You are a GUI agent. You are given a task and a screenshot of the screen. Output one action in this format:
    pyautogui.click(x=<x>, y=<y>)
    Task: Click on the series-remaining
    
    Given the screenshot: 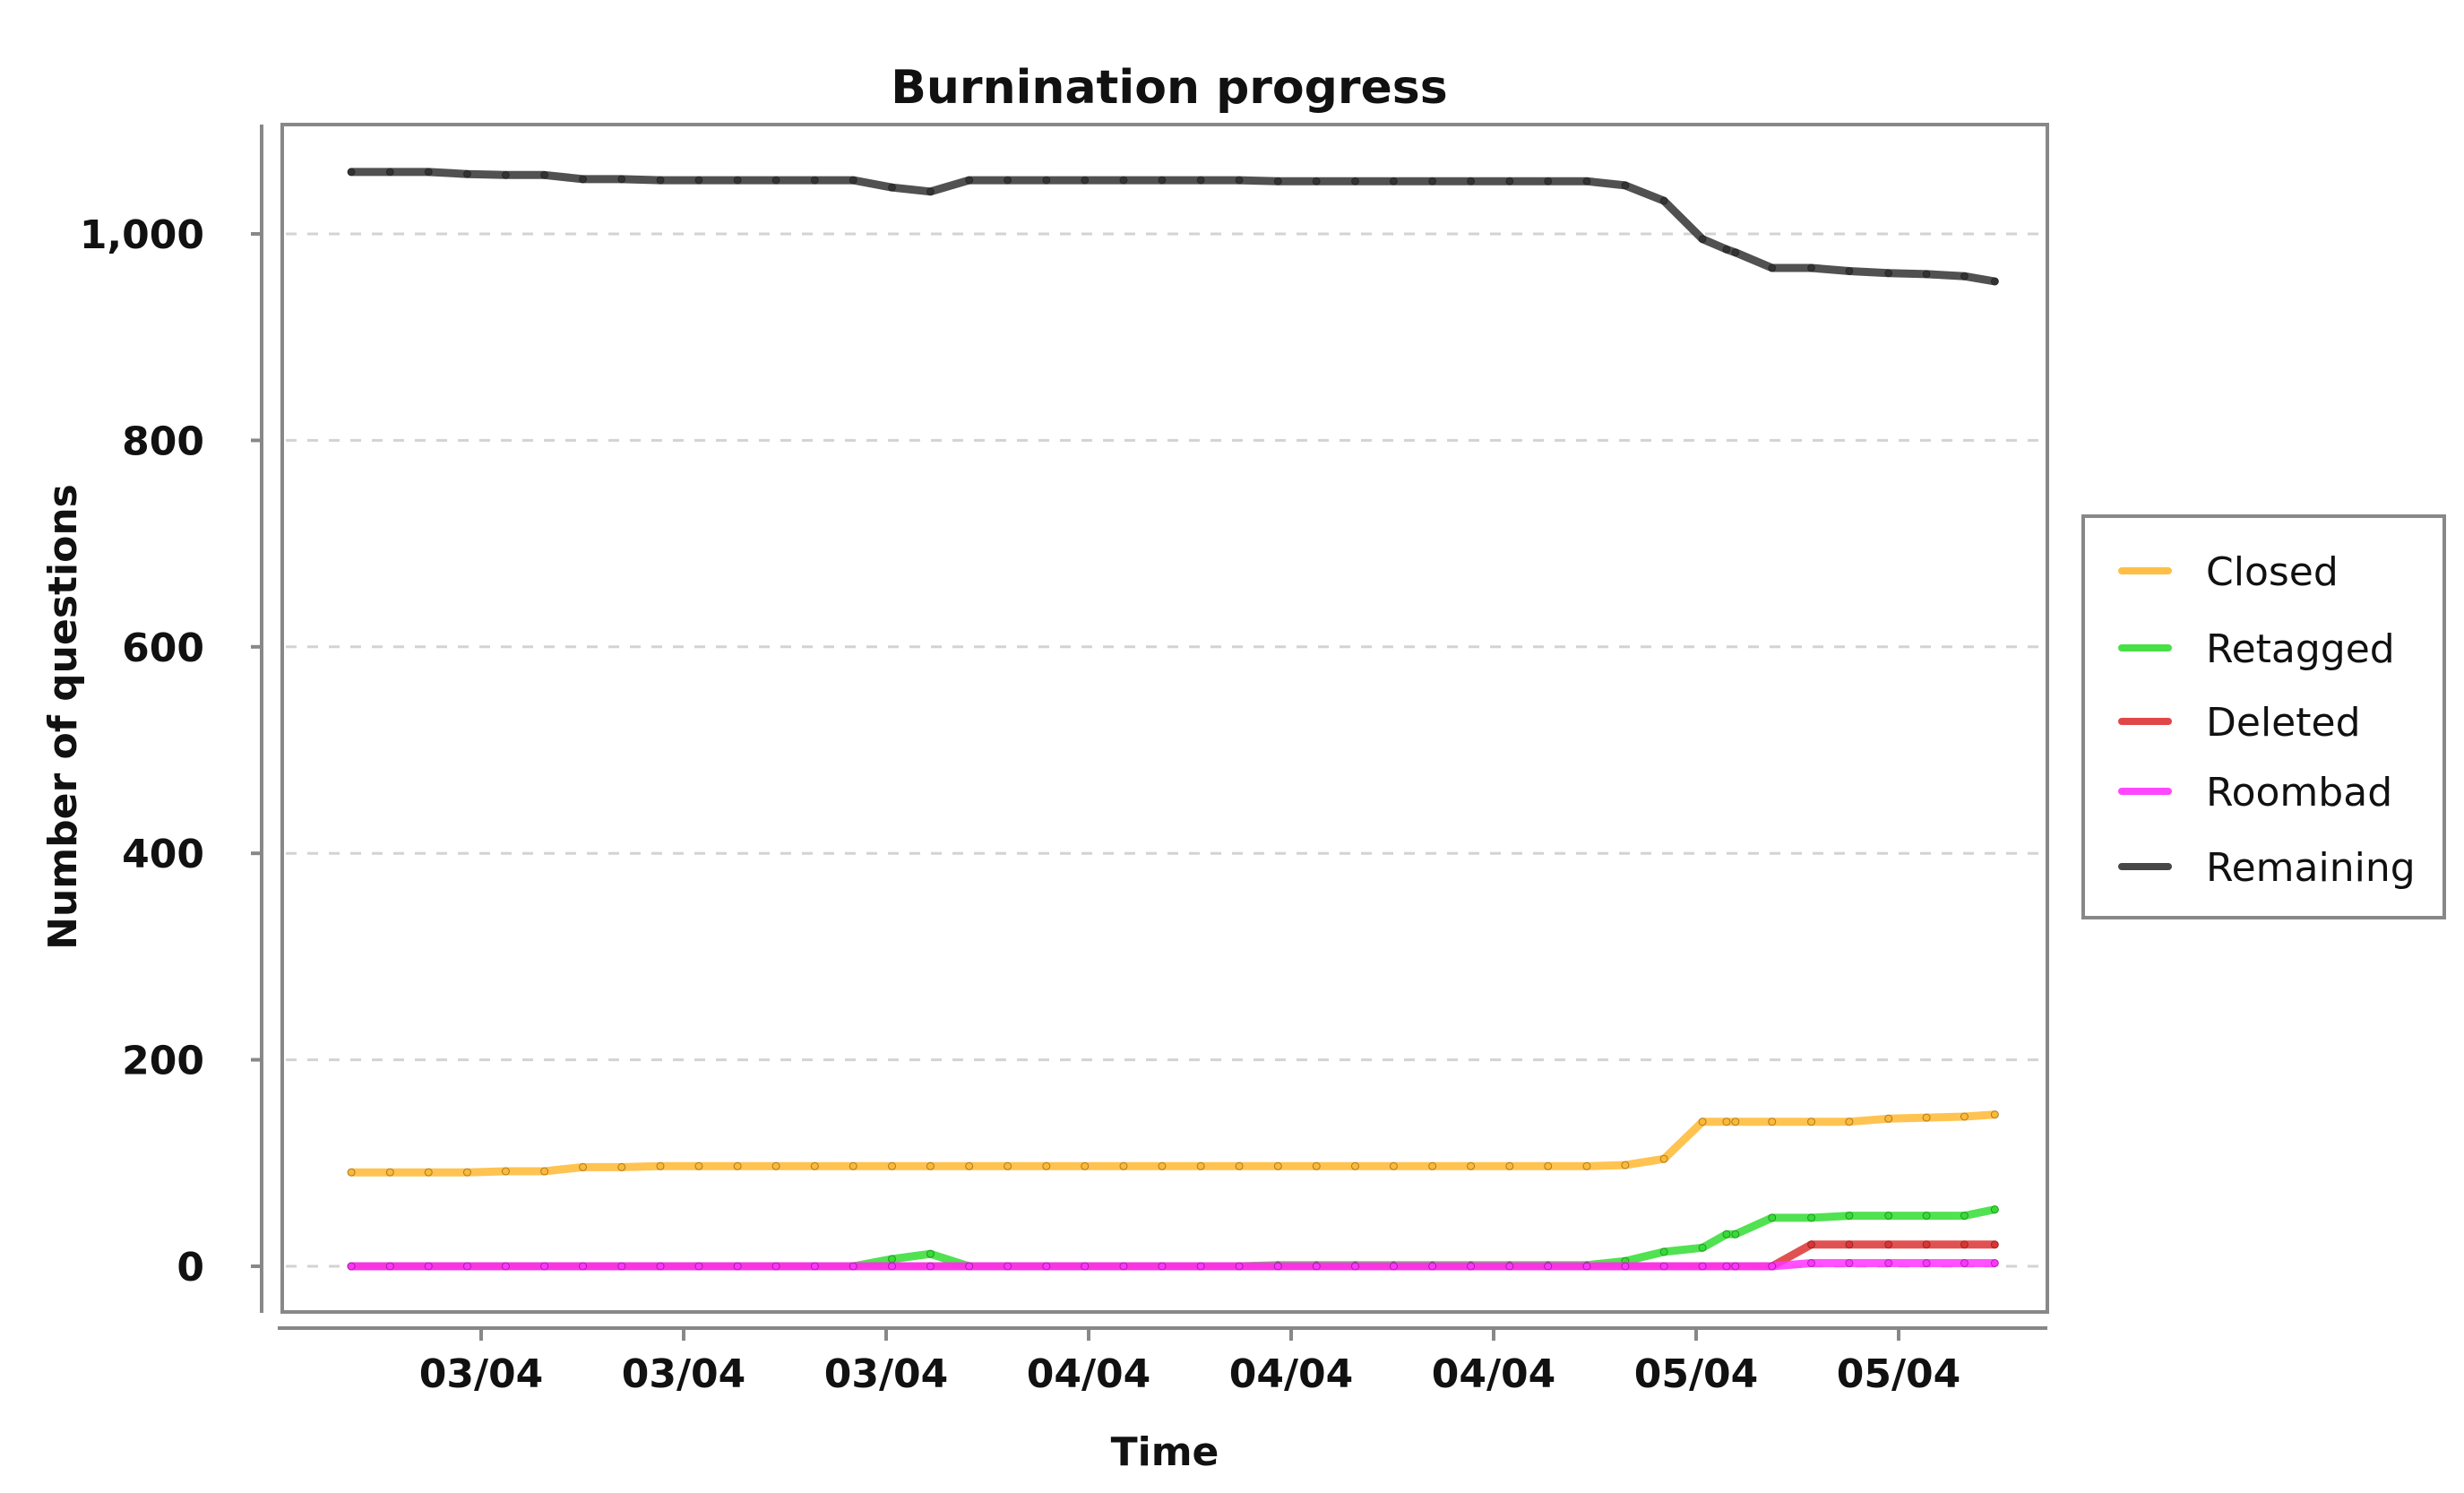 What is the action you would take?
    pyautogui.click(x=1173, y=227)
    